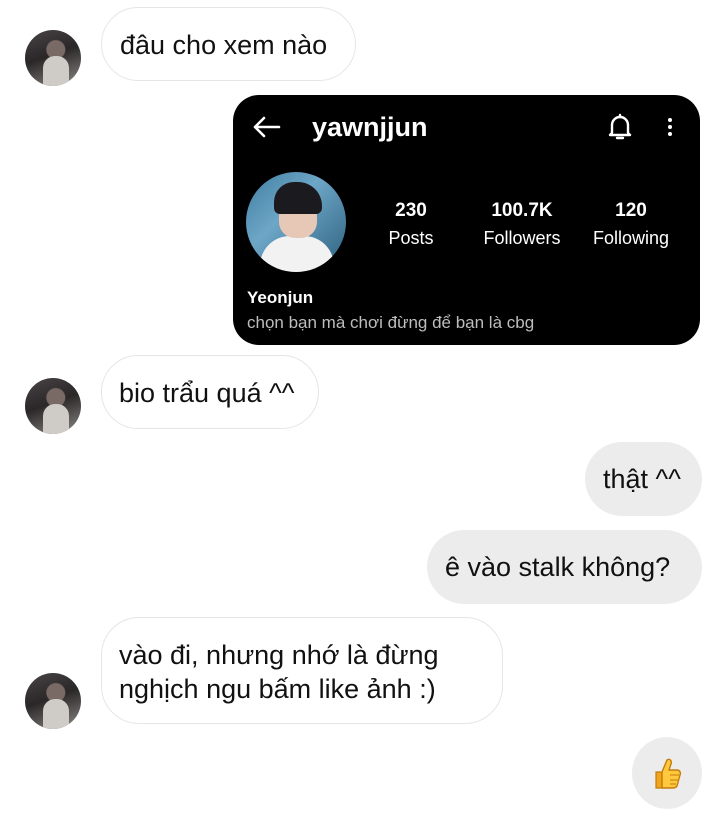 The width and height of the screenshot is (720, 816). What do you see at coordinates (631, 238) in the screenshot?
I see `following-label: Following` at bounding box center [631, 238].